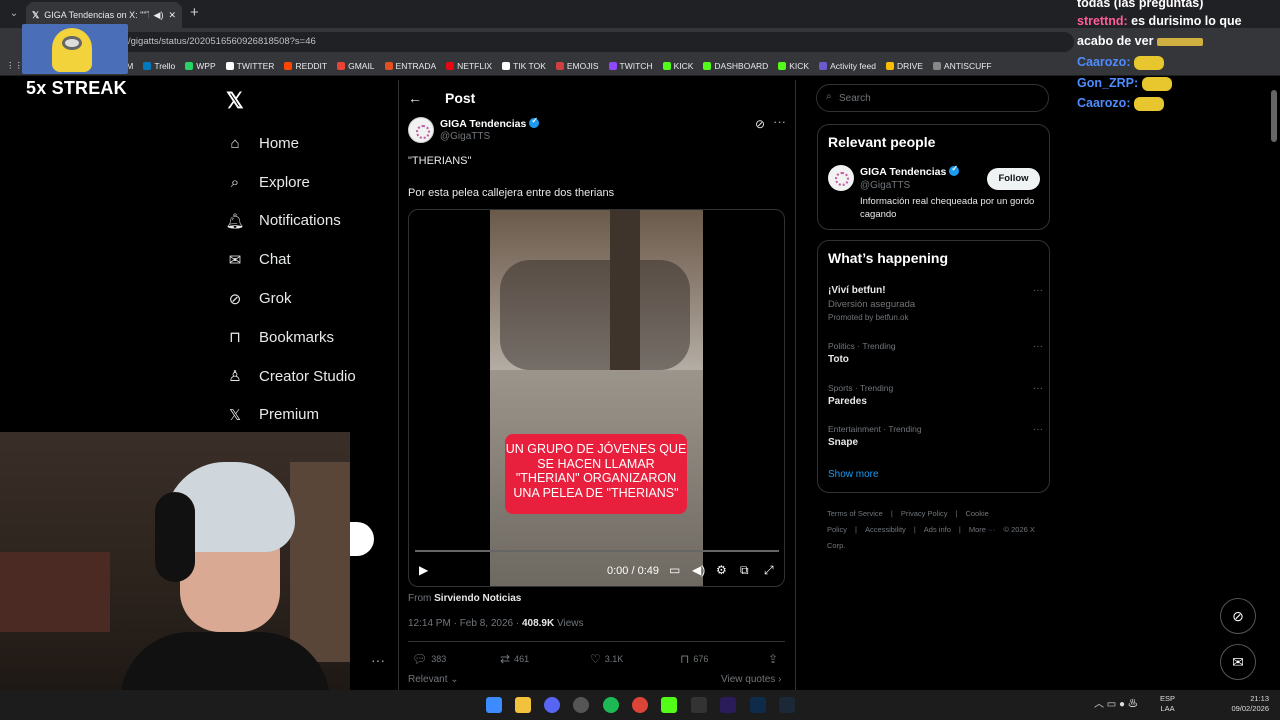 Image resolution: width=1280 pixels, height=720 pixels. Describe the element at coordinates (577, 66) in the screenshot. I see `bookmark-item: EMOJIS` at that location.